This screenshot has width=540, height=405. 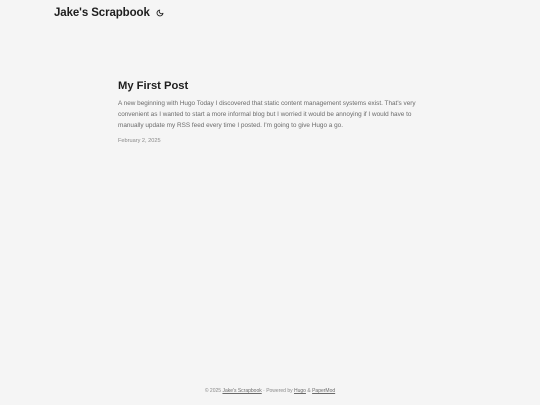 I want to click on footer-copyright: © 2025, so click(x=213, y=391).